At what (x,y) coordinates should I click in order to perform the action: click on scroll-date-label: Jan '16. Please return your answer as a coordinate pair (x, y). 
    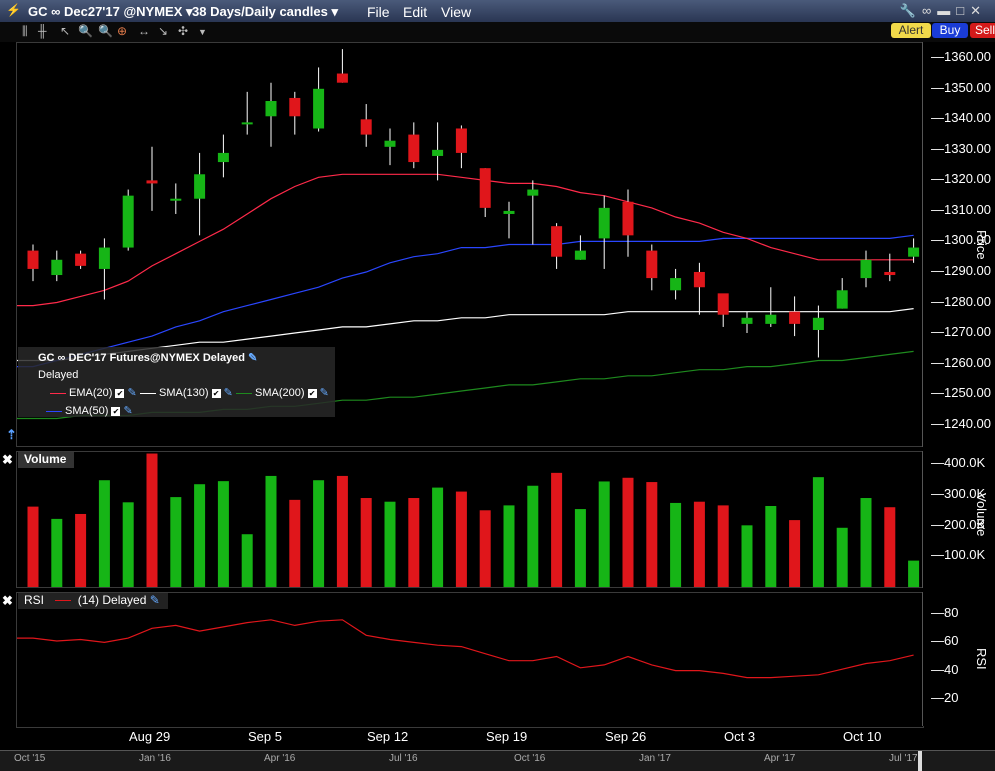
    Looking at the image, I should click on (155, 758).